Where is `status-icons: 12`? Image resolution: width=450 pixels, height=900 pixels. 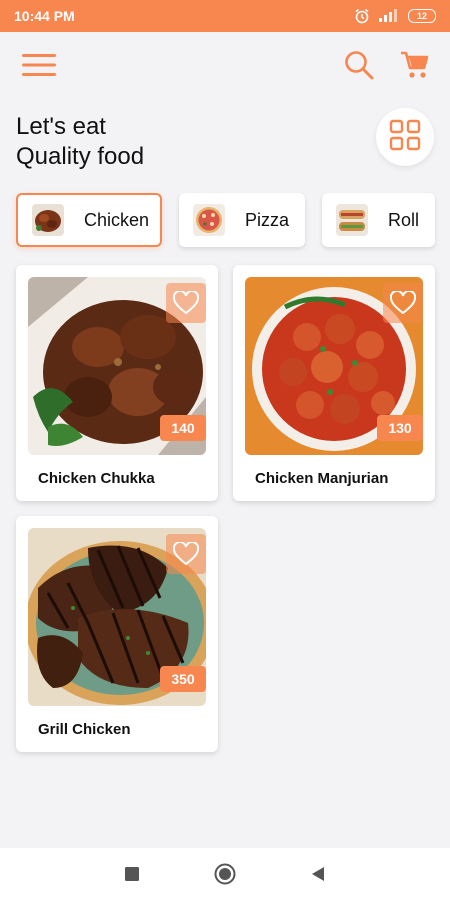
status-icons: 12 is located at coordinates (395, 16).